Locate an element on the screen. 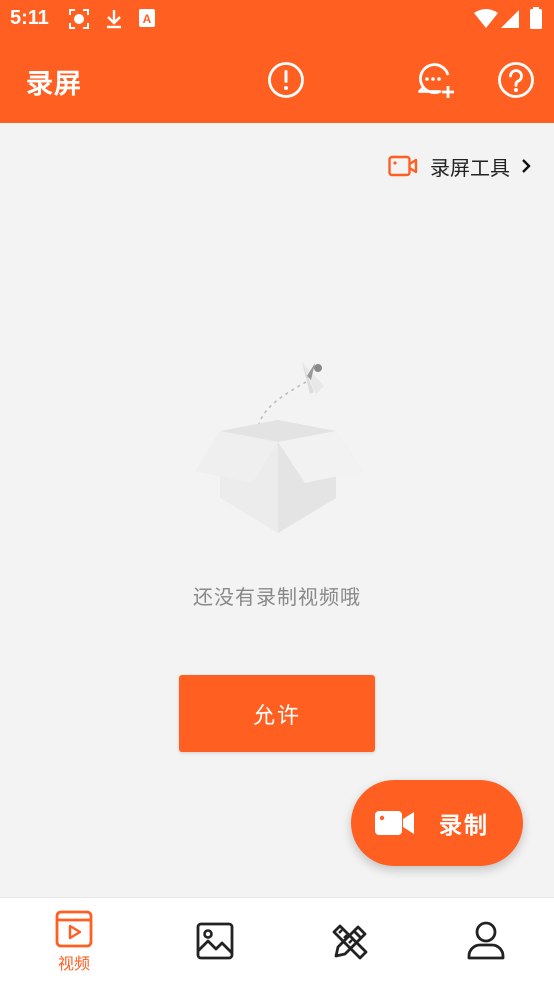 This screenshot has width=554, height=984. video-tab-icon is located at coordinates (74, 929).